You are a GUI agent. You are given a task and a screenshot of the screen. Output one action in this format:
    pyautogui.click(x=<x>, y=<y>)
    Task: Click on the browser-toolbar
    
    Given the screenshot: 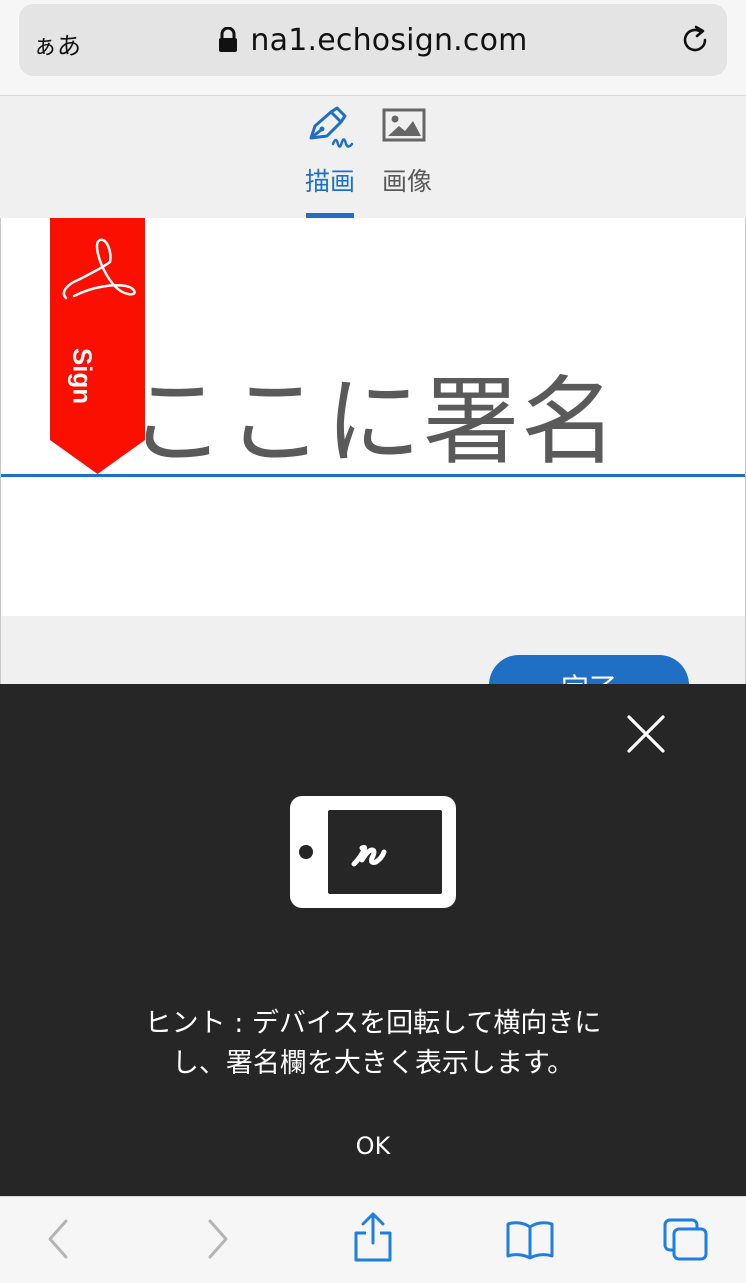 What is the action you would take?
    pyautogui.click(x=373, y=1239)
    